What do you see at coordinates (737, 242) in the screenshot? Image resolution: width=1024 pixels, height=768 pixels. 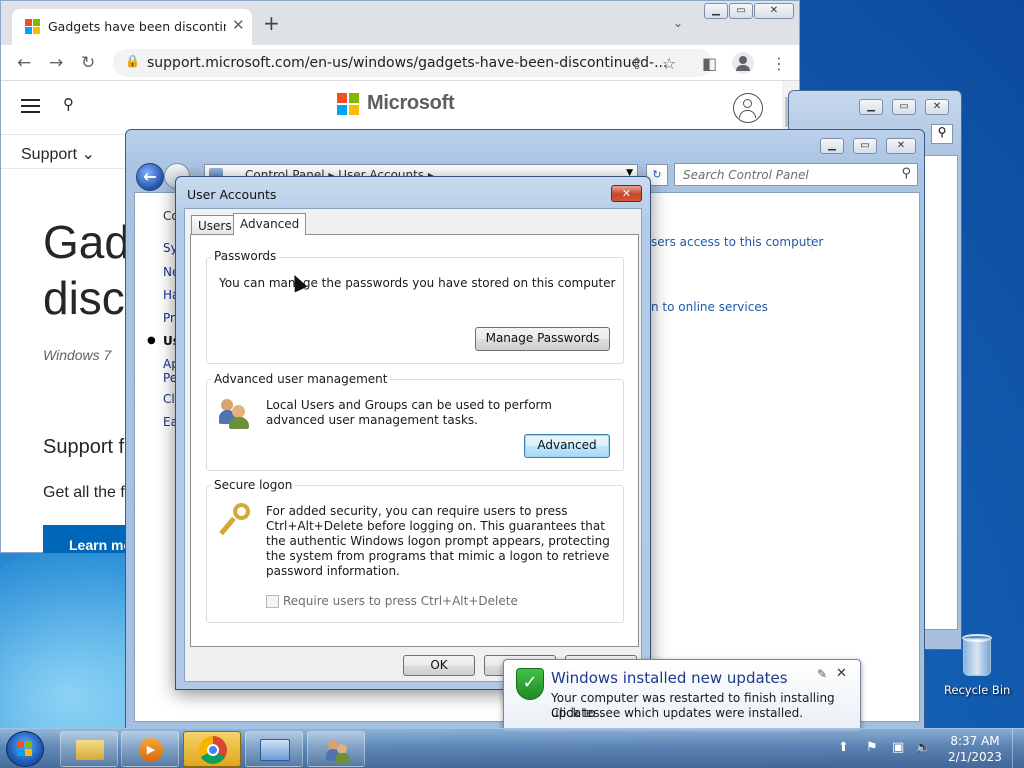 I see `manage-access-link: sers access to this computer` at bounding box center [737, 242].